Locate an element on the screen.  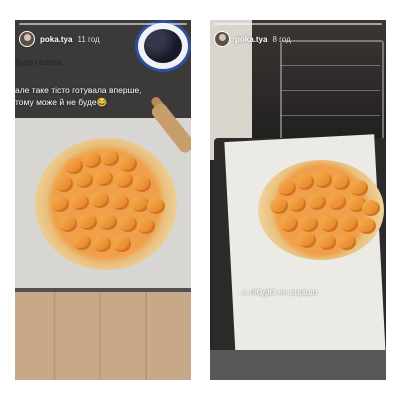
caption-line-3: тому може й не буде😂 is located at coordinates (61, 102).